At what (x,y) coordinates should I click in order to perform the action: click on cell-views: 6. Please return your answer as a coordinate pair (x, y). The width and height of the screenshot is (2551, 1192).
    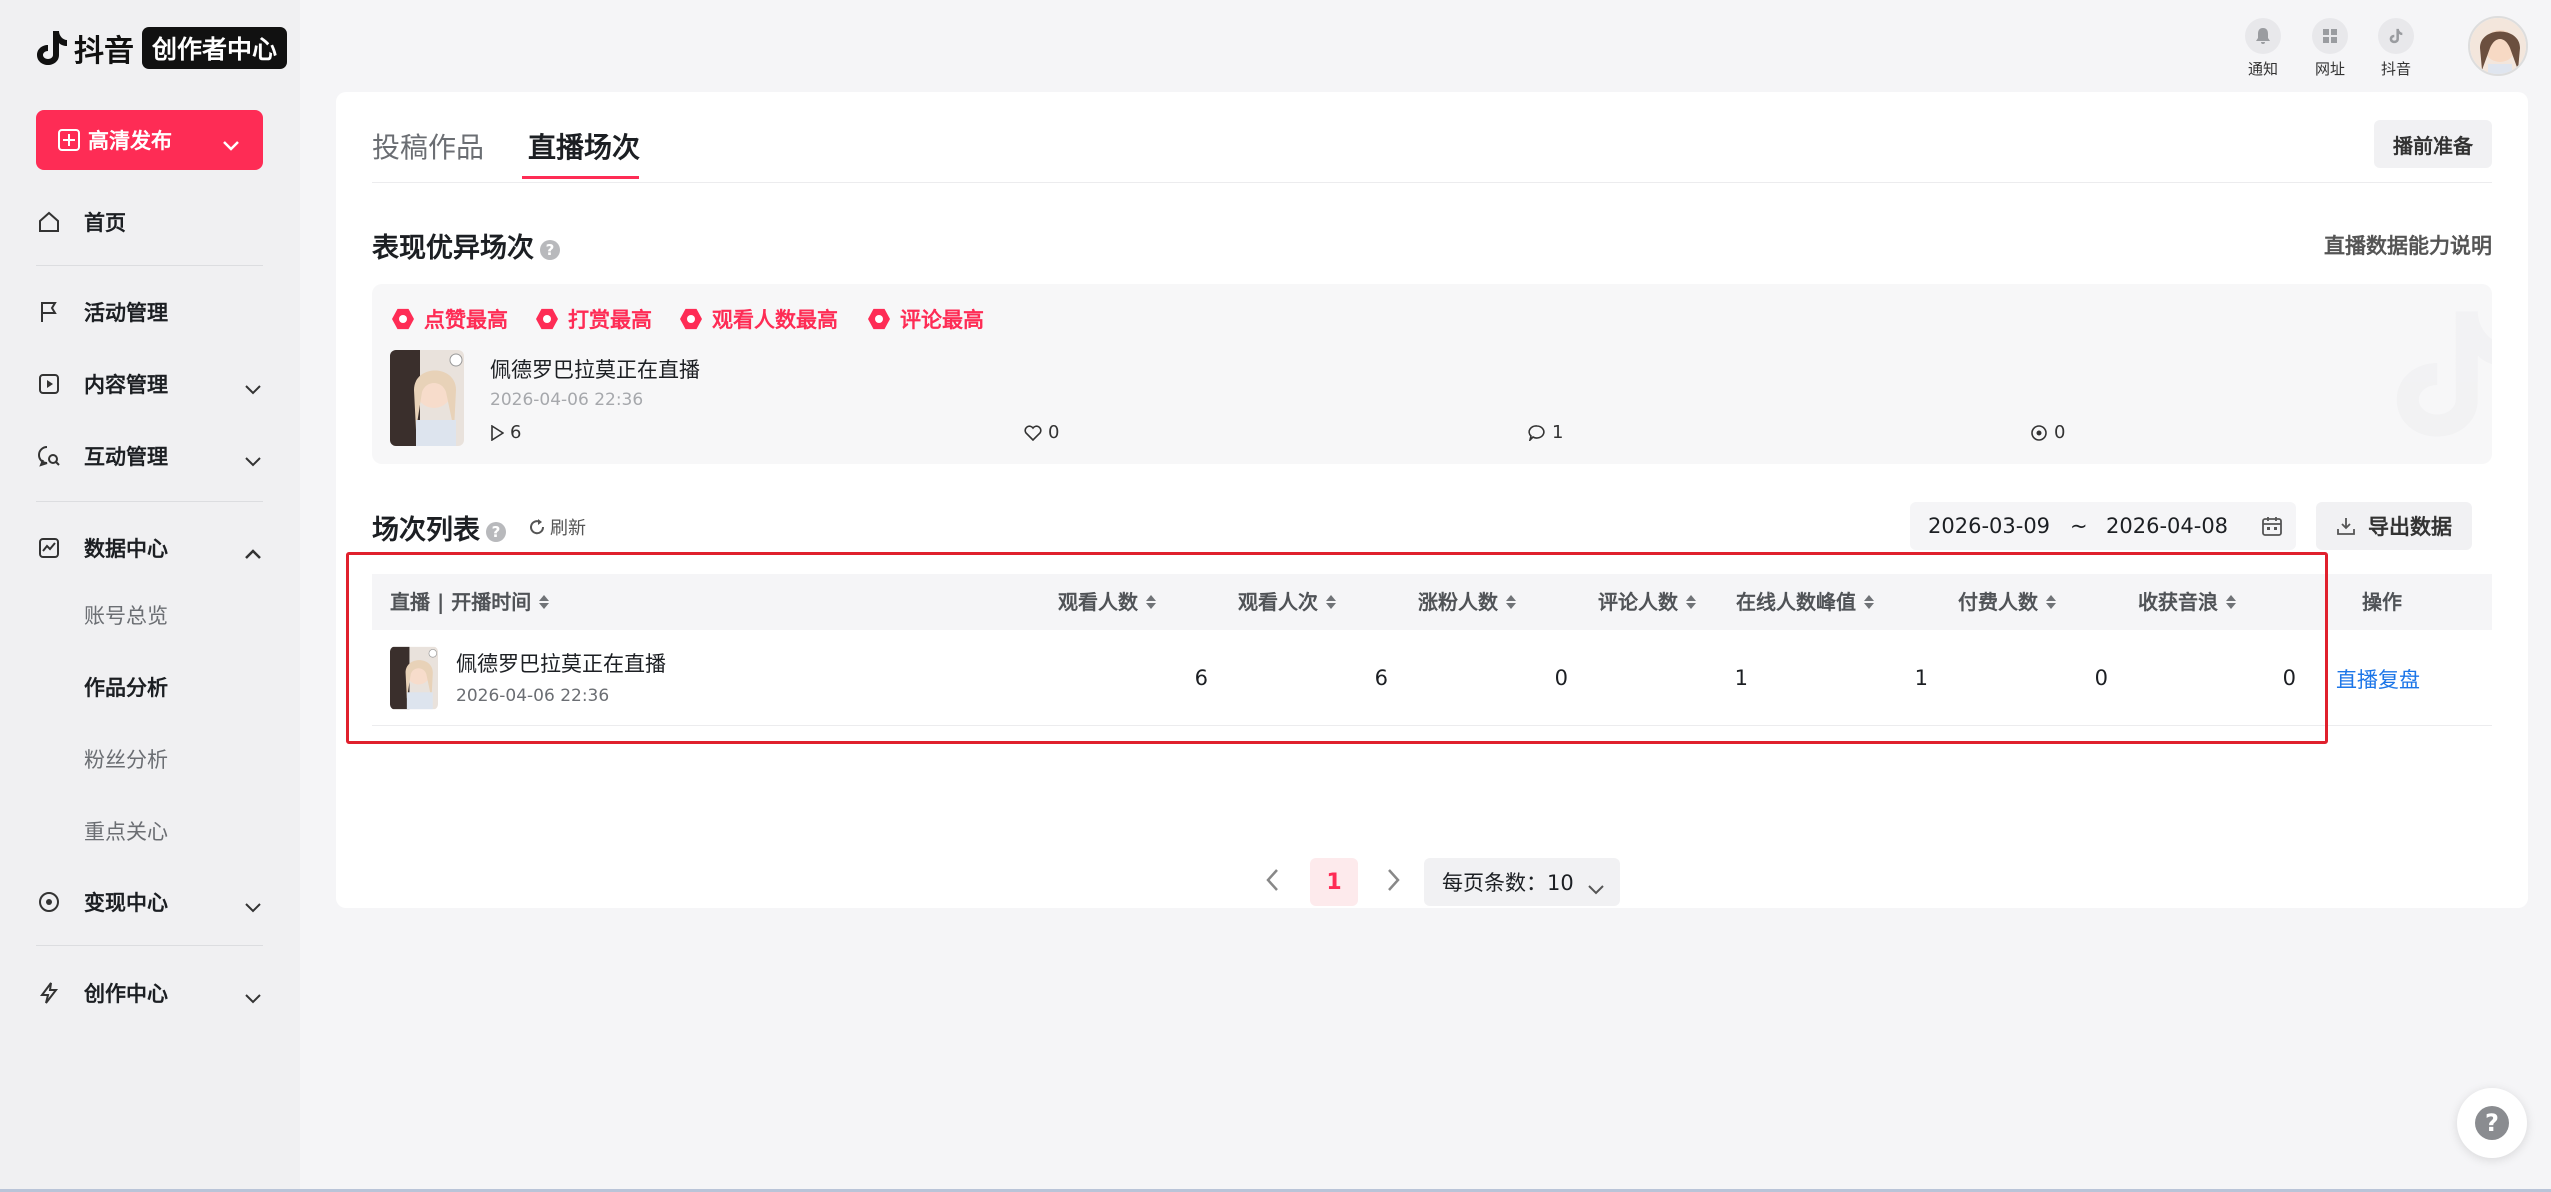
    Looking at the image, I should click on (1381, 678).